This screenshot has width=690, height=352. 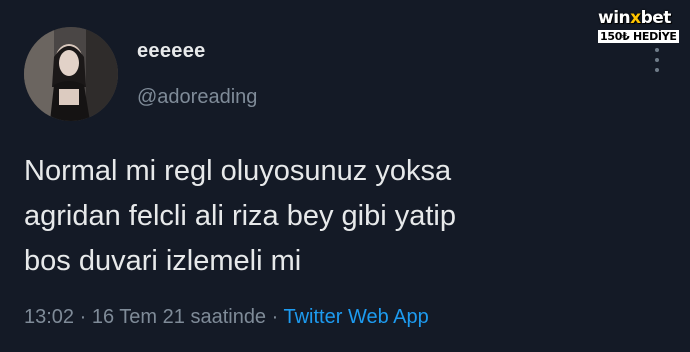 What do you see at coordinates (179, 317) in the screenshot?
I see `tweet-date: 16 Tem 21 saatinde` at bounding box center [179, 317].